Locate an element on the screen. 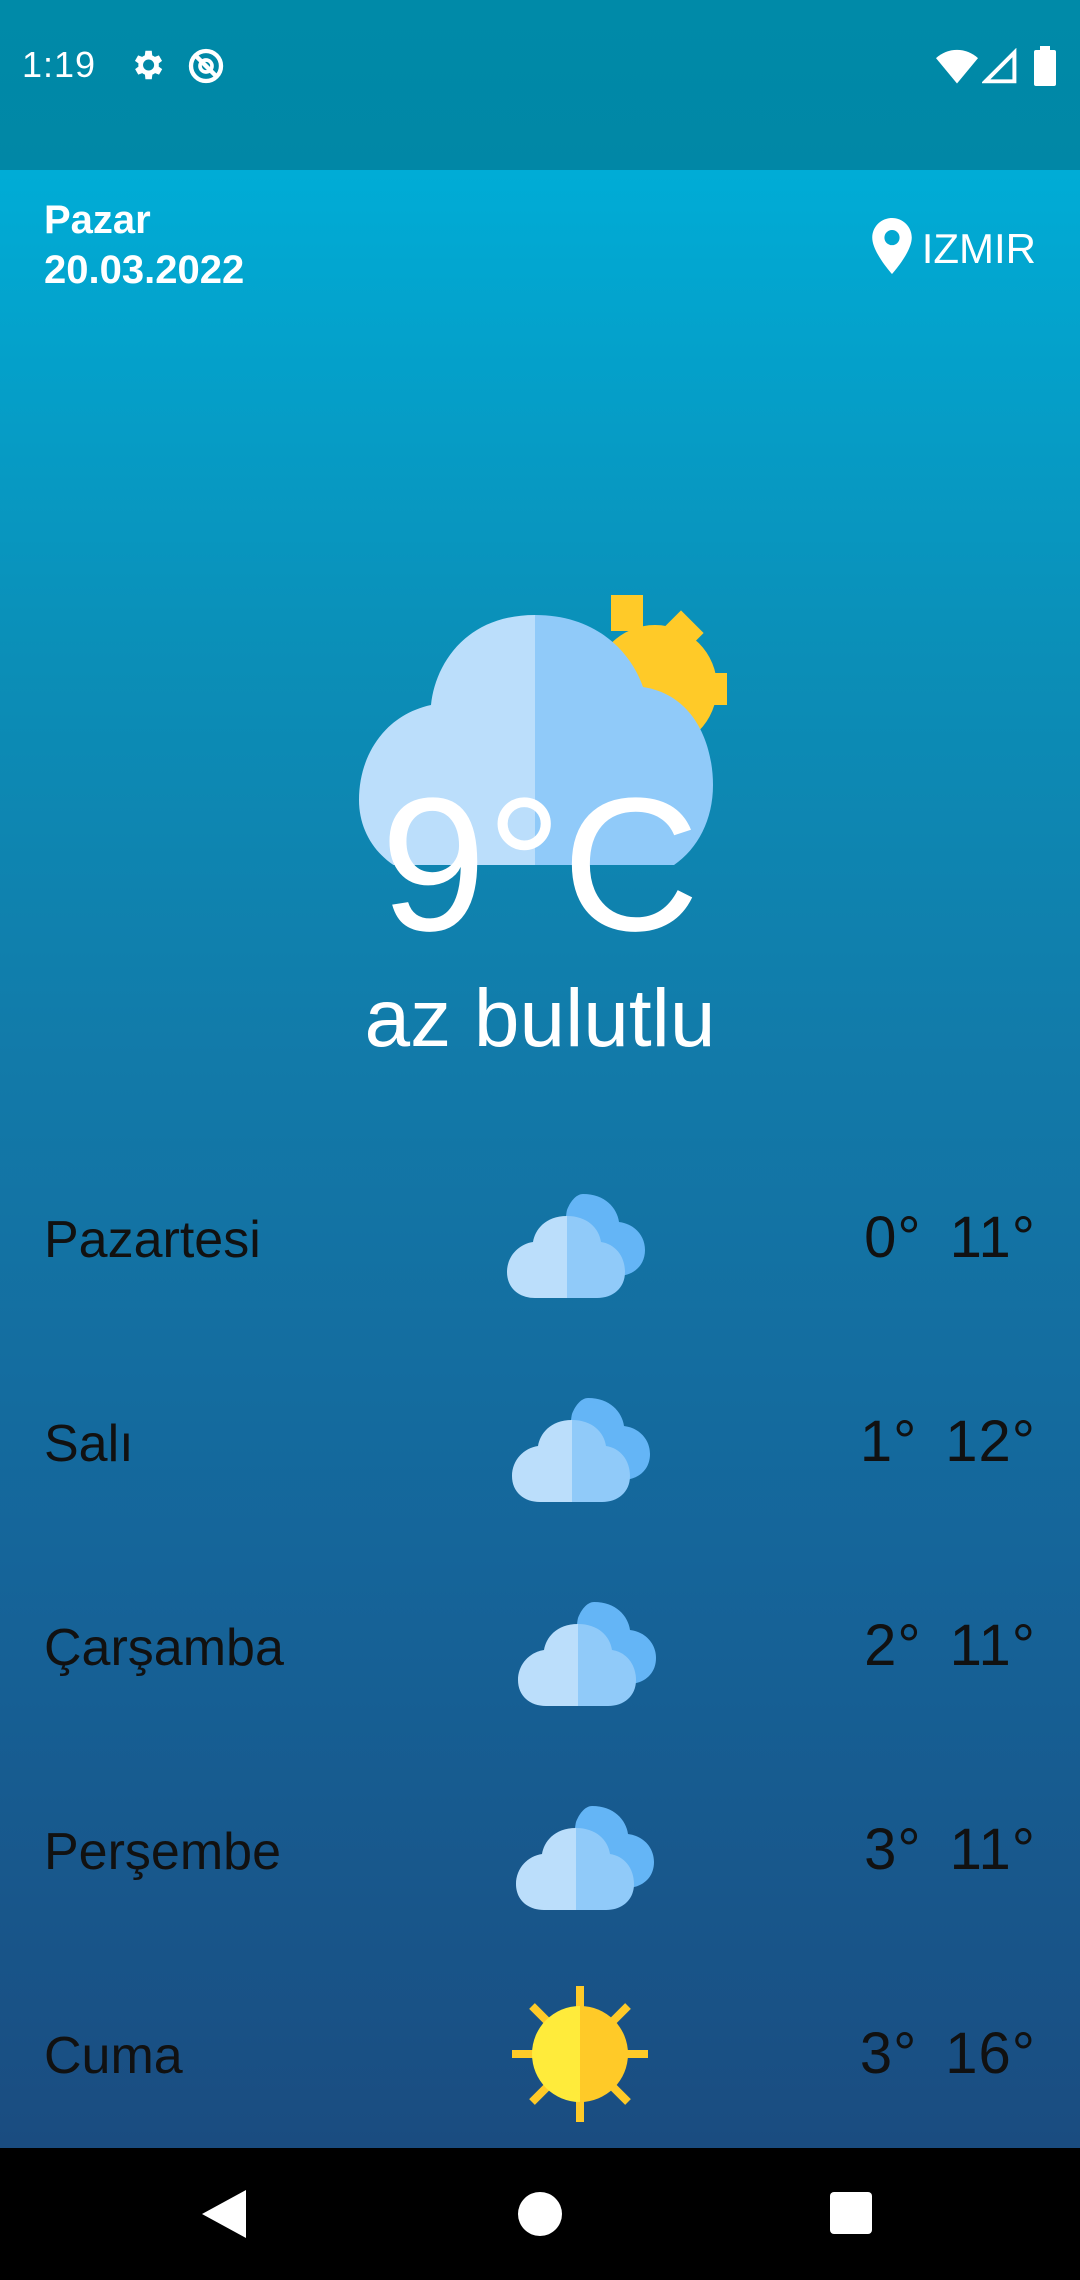 This screenshot has height=2280, width=1080. forecast-row: Salı 1° 12° is located at coordinates (540, 1466).